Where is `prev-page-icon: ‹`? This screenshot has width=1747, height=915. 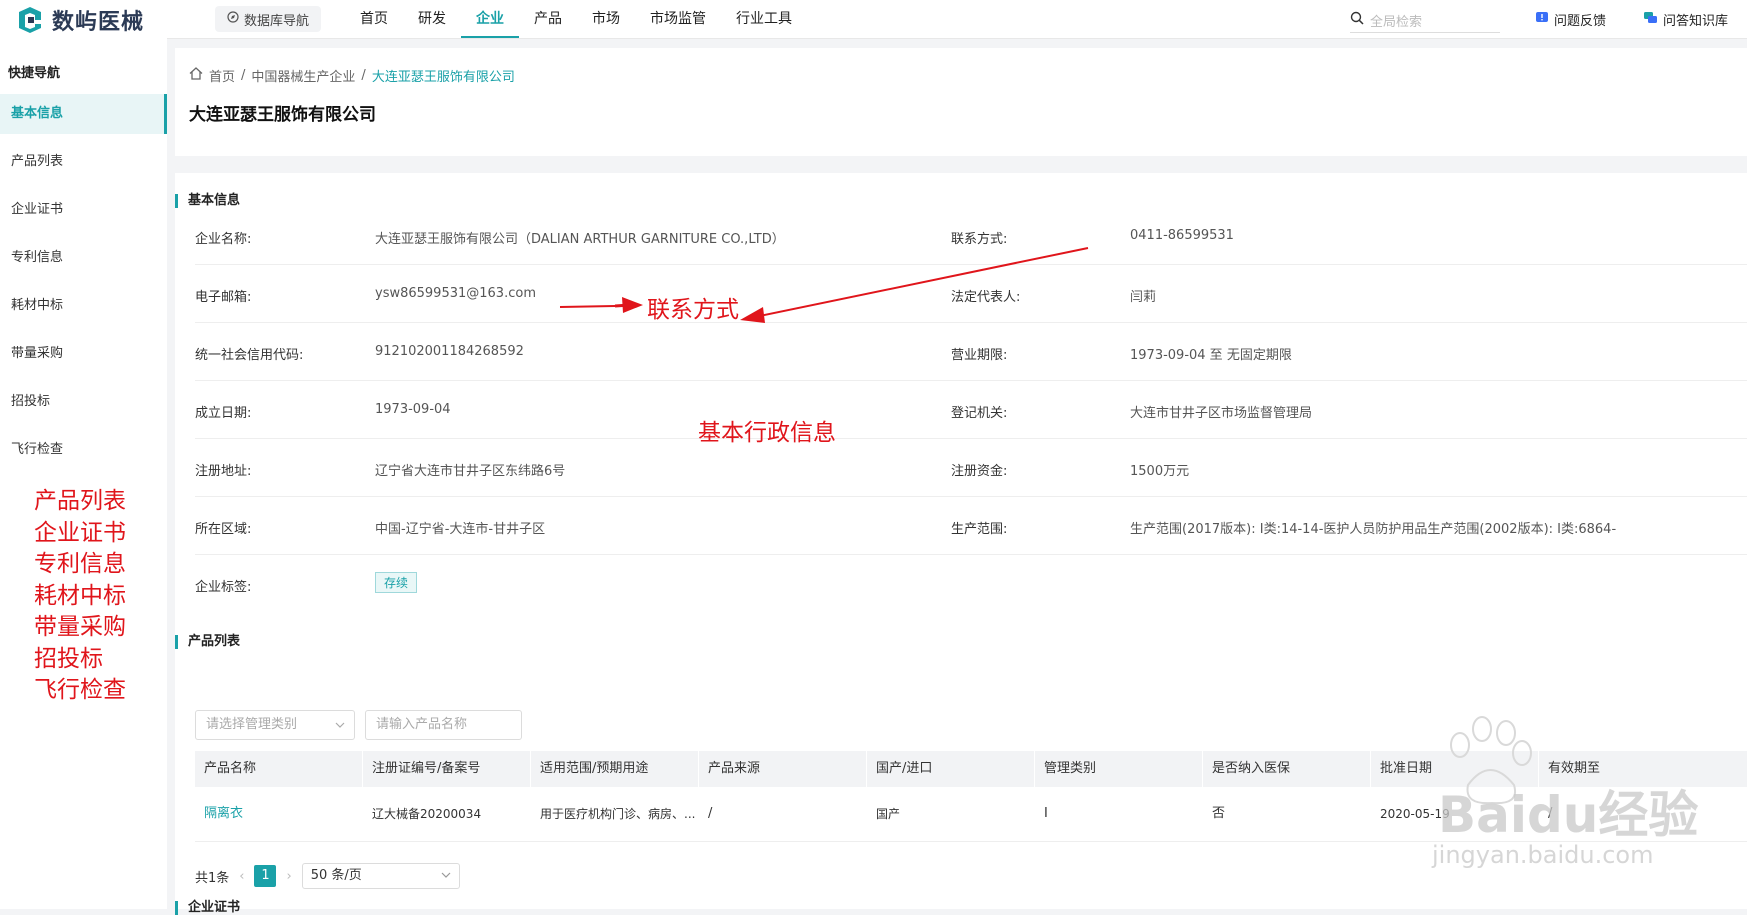 prev-page-icon: ‹ is located at coordinates (241, 876).